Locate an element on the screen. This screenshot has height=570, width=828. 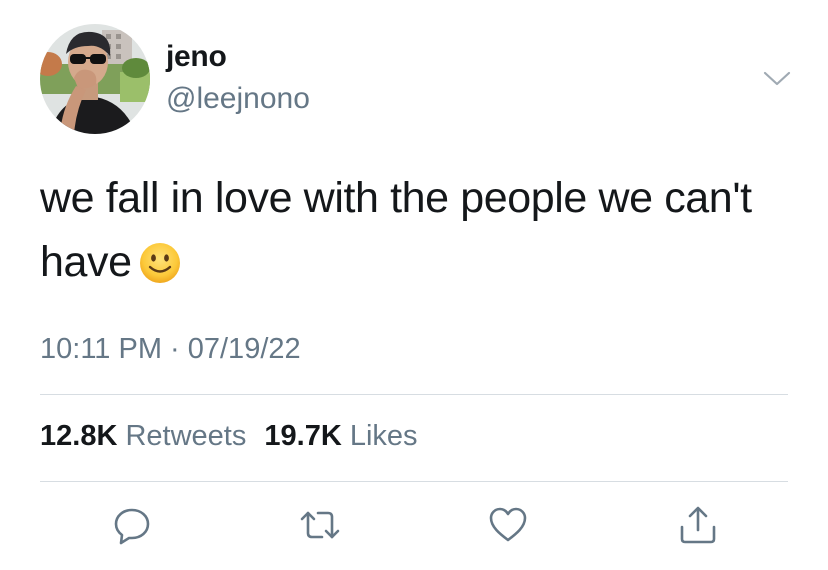
tweet-text-line-2: have is located at coordinates (86, 262).